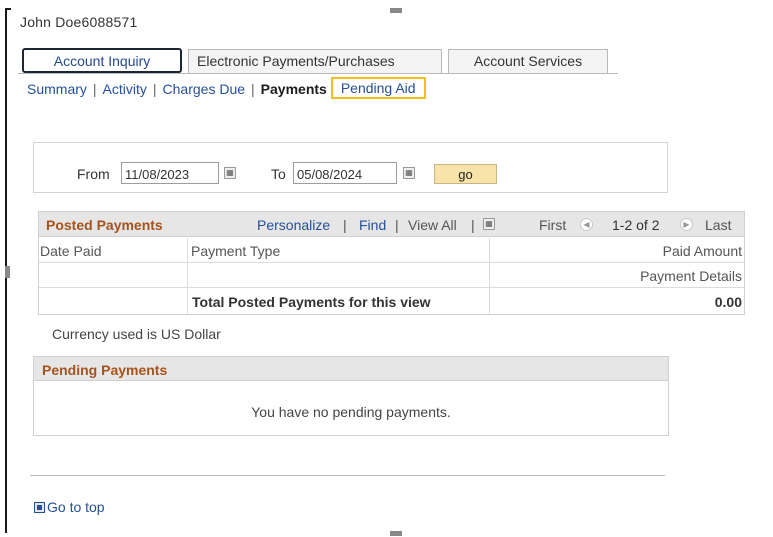 This screenshot has width=773, height=537. I want to click on previous-icon: ◀, so click(586, 224).